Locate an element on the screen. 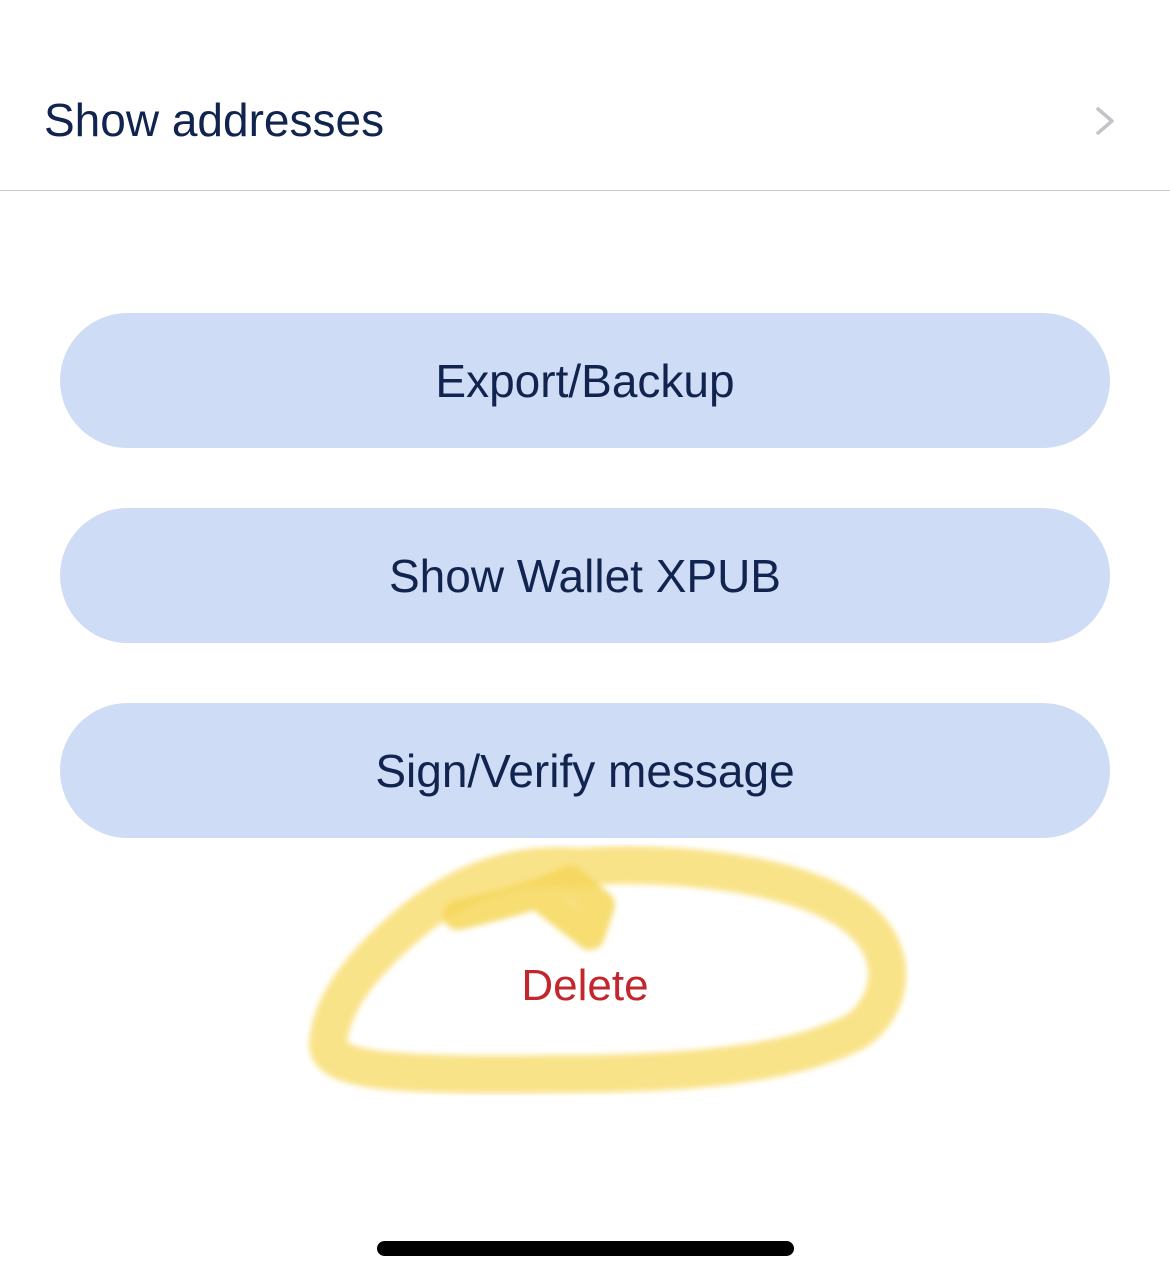  sign-verify-message-button: Sign/Verify message is located at coordinates (585, 770).